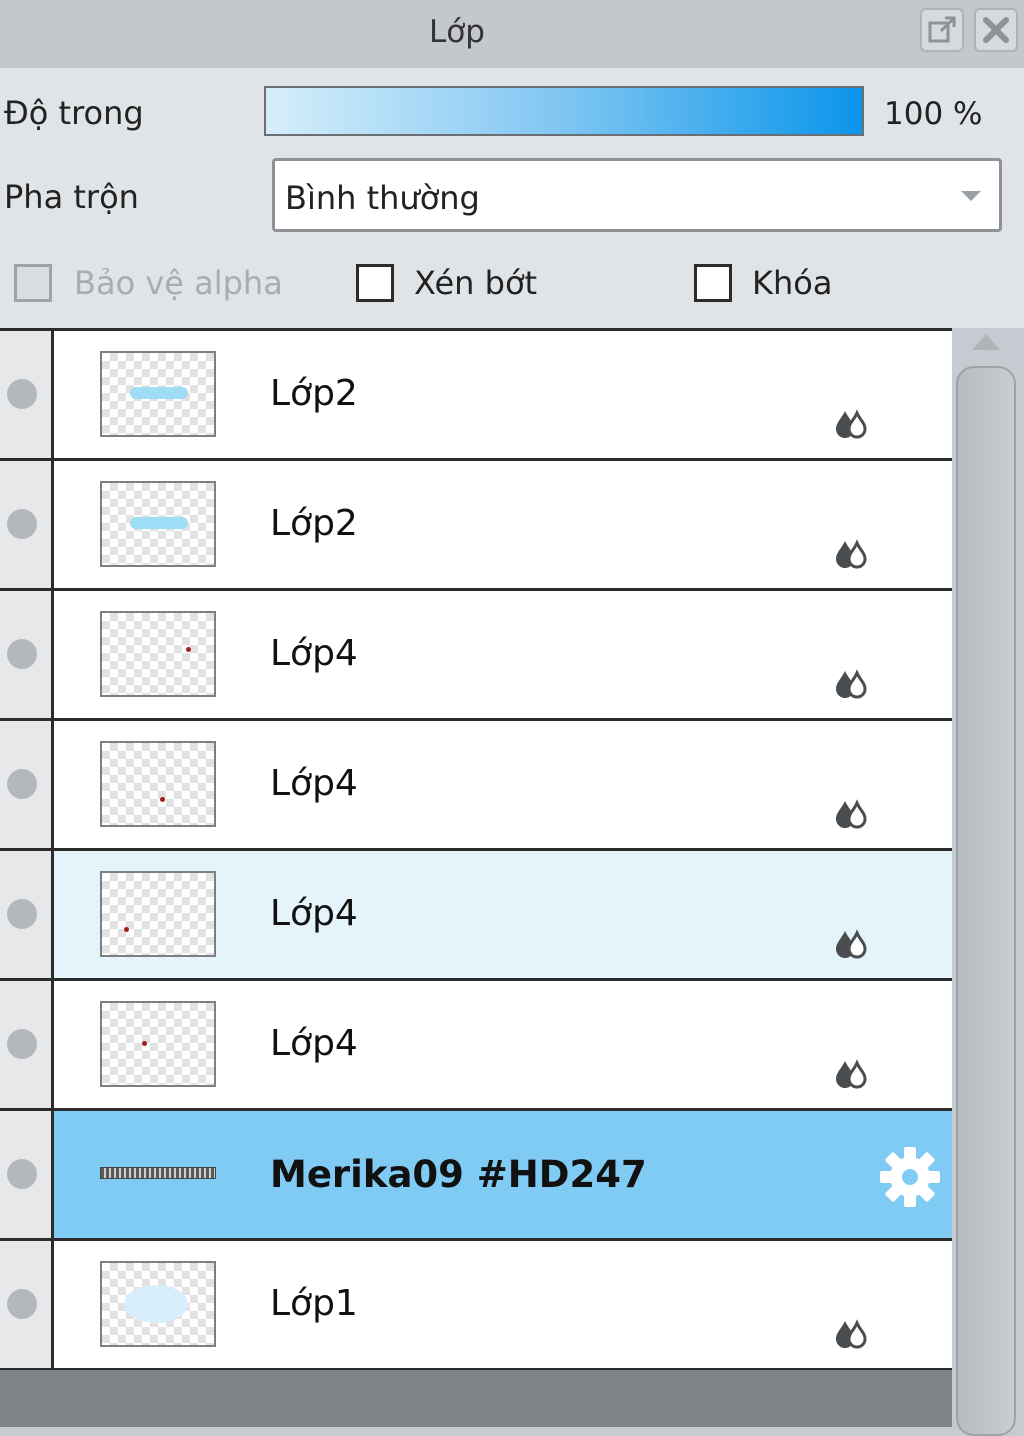 The height and width of the screenshot is (1436, 1024). I want to click on layer-name: Lớp1, so click(314, 1303).